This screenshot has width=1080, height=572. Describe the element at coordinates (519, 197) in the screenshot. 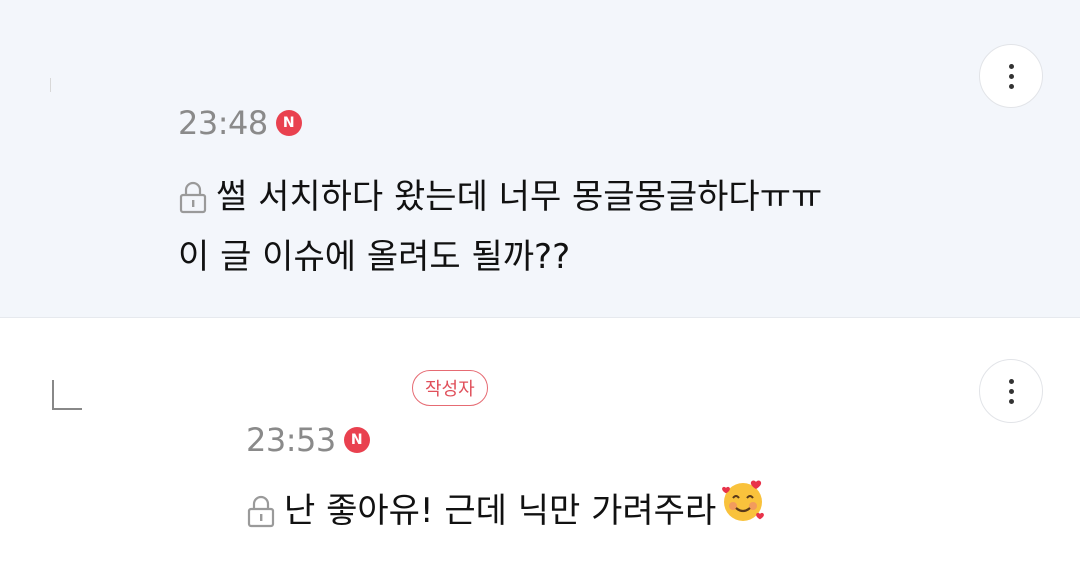

I see `comment-text-line: 썰 서치하다 왔는데 너무 몽글몽글하다ㅠㅠ` at that location.